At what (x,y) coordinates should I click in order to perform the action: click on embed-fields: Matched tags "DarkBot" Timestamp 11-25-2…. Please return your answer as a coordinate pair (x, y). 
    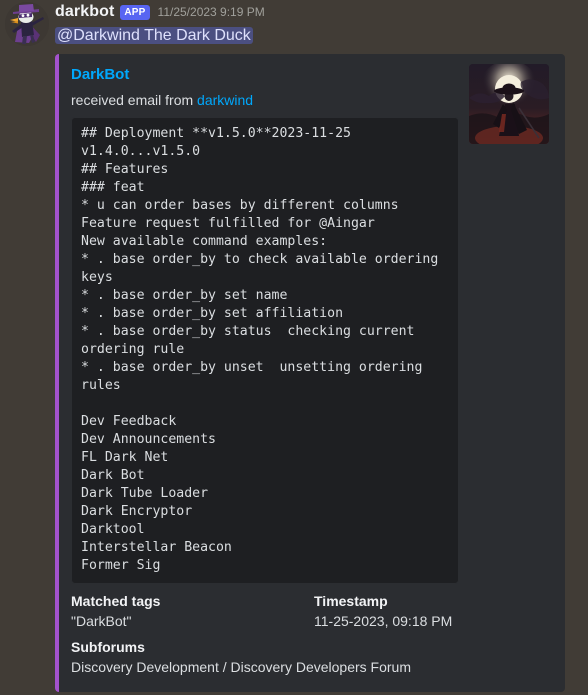
    Looking at the image, I should click on (310, 634).